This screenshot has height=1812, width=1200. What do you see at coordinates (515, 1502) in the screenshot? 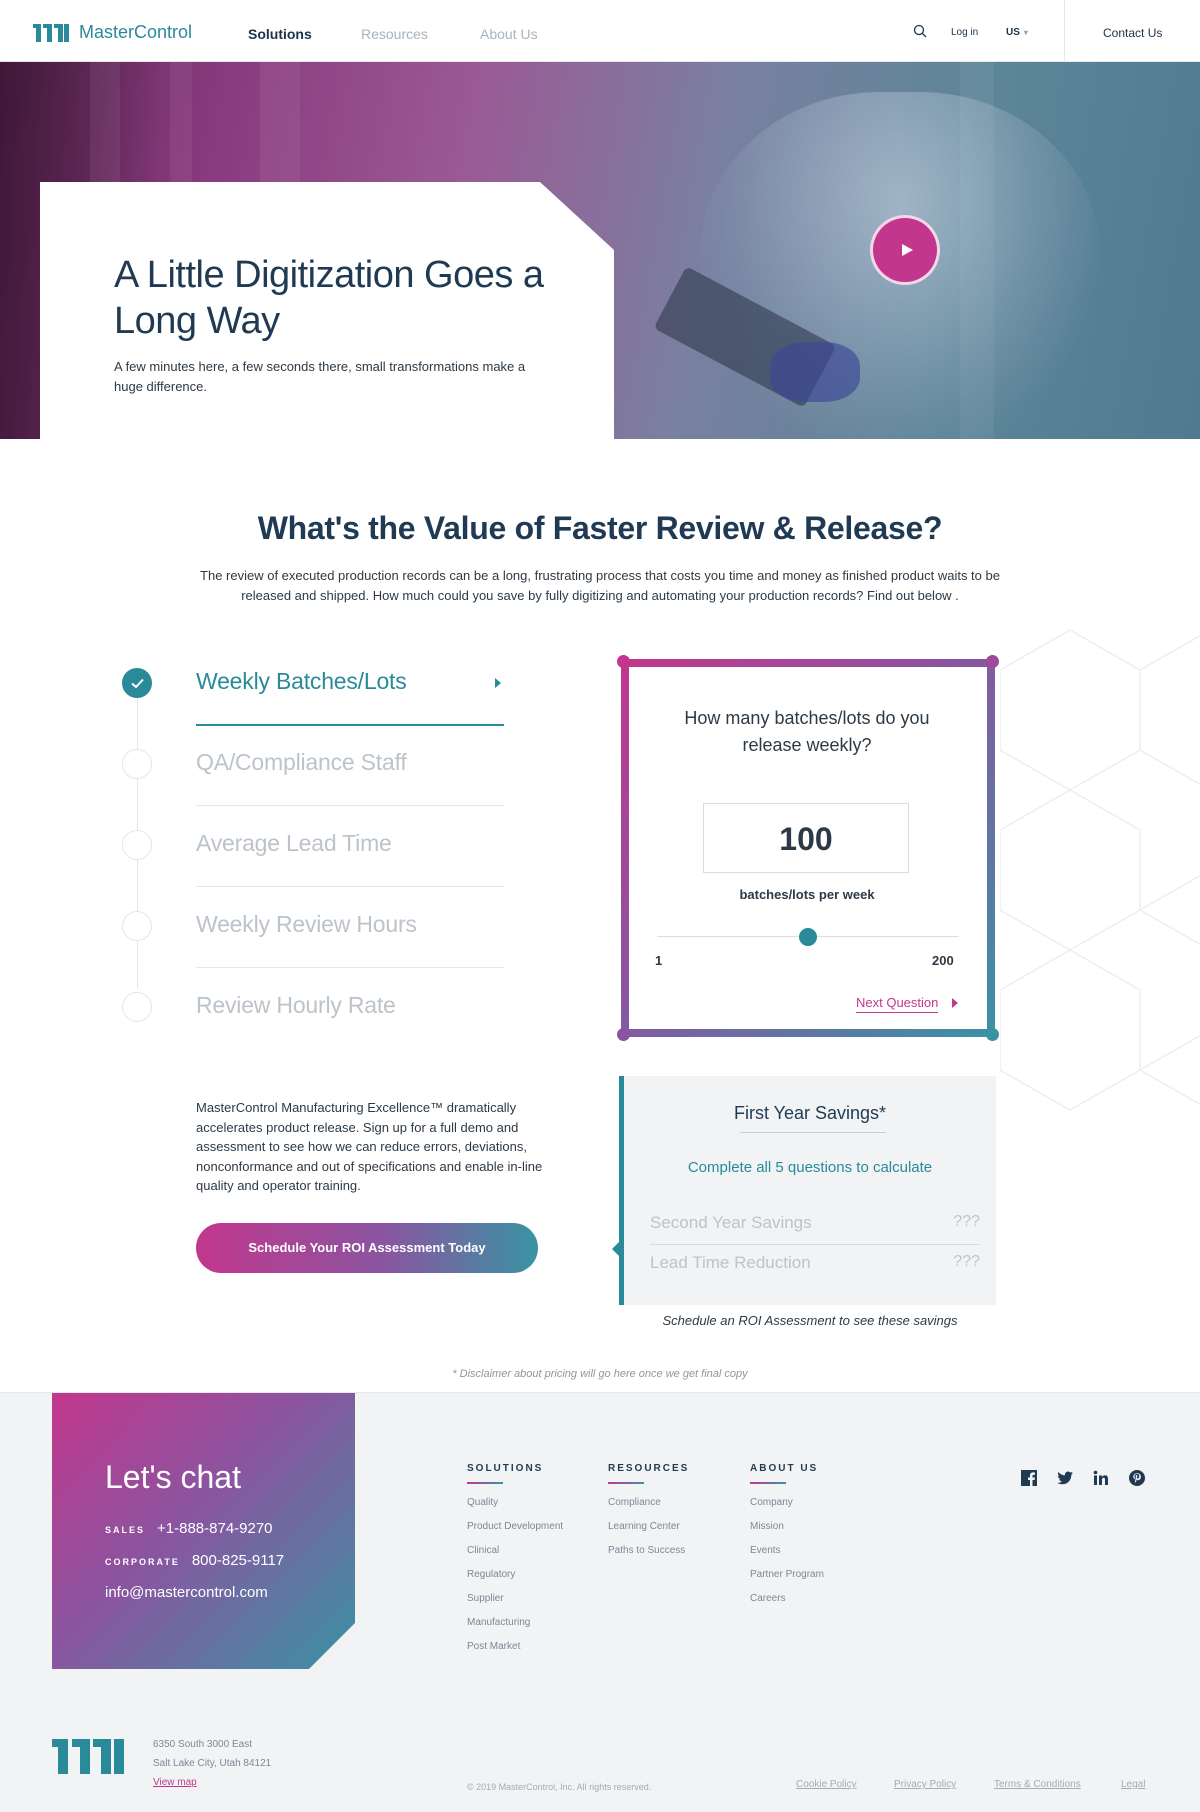
I see `footer-link: Quality` at bounding box center [515, 1502].